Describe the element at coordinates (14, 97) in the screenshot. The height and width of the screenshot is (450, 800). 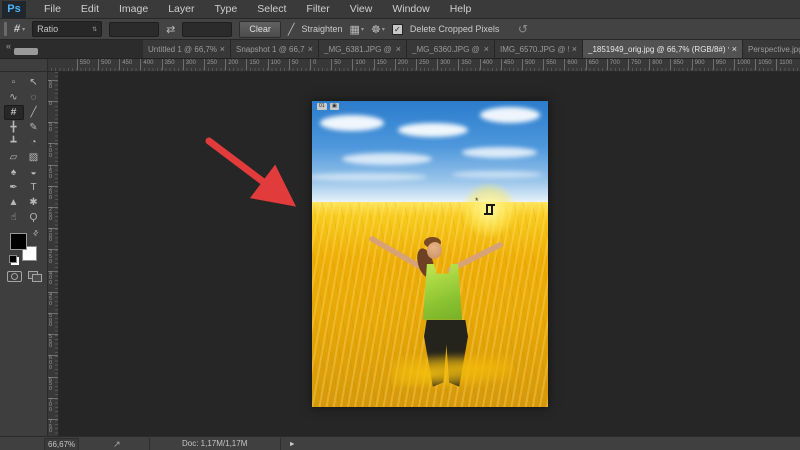
I see `lasso-tool: ∿` at that location.